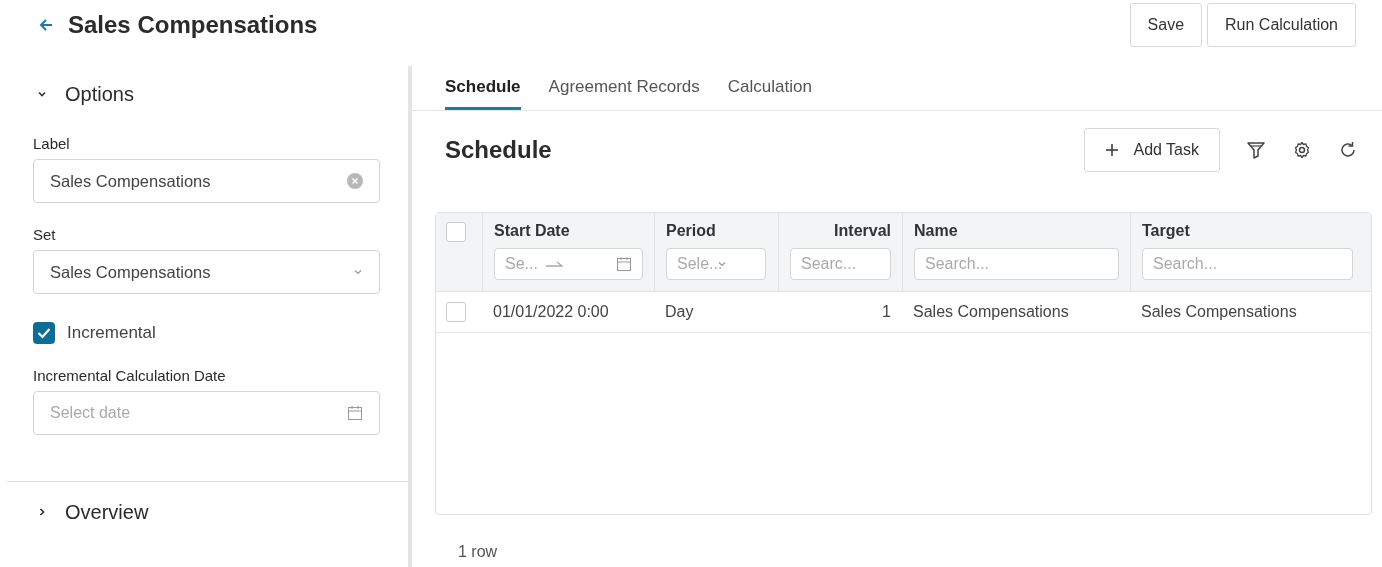  I want to click on input-field: Sales Compensations, so click(206, 181).